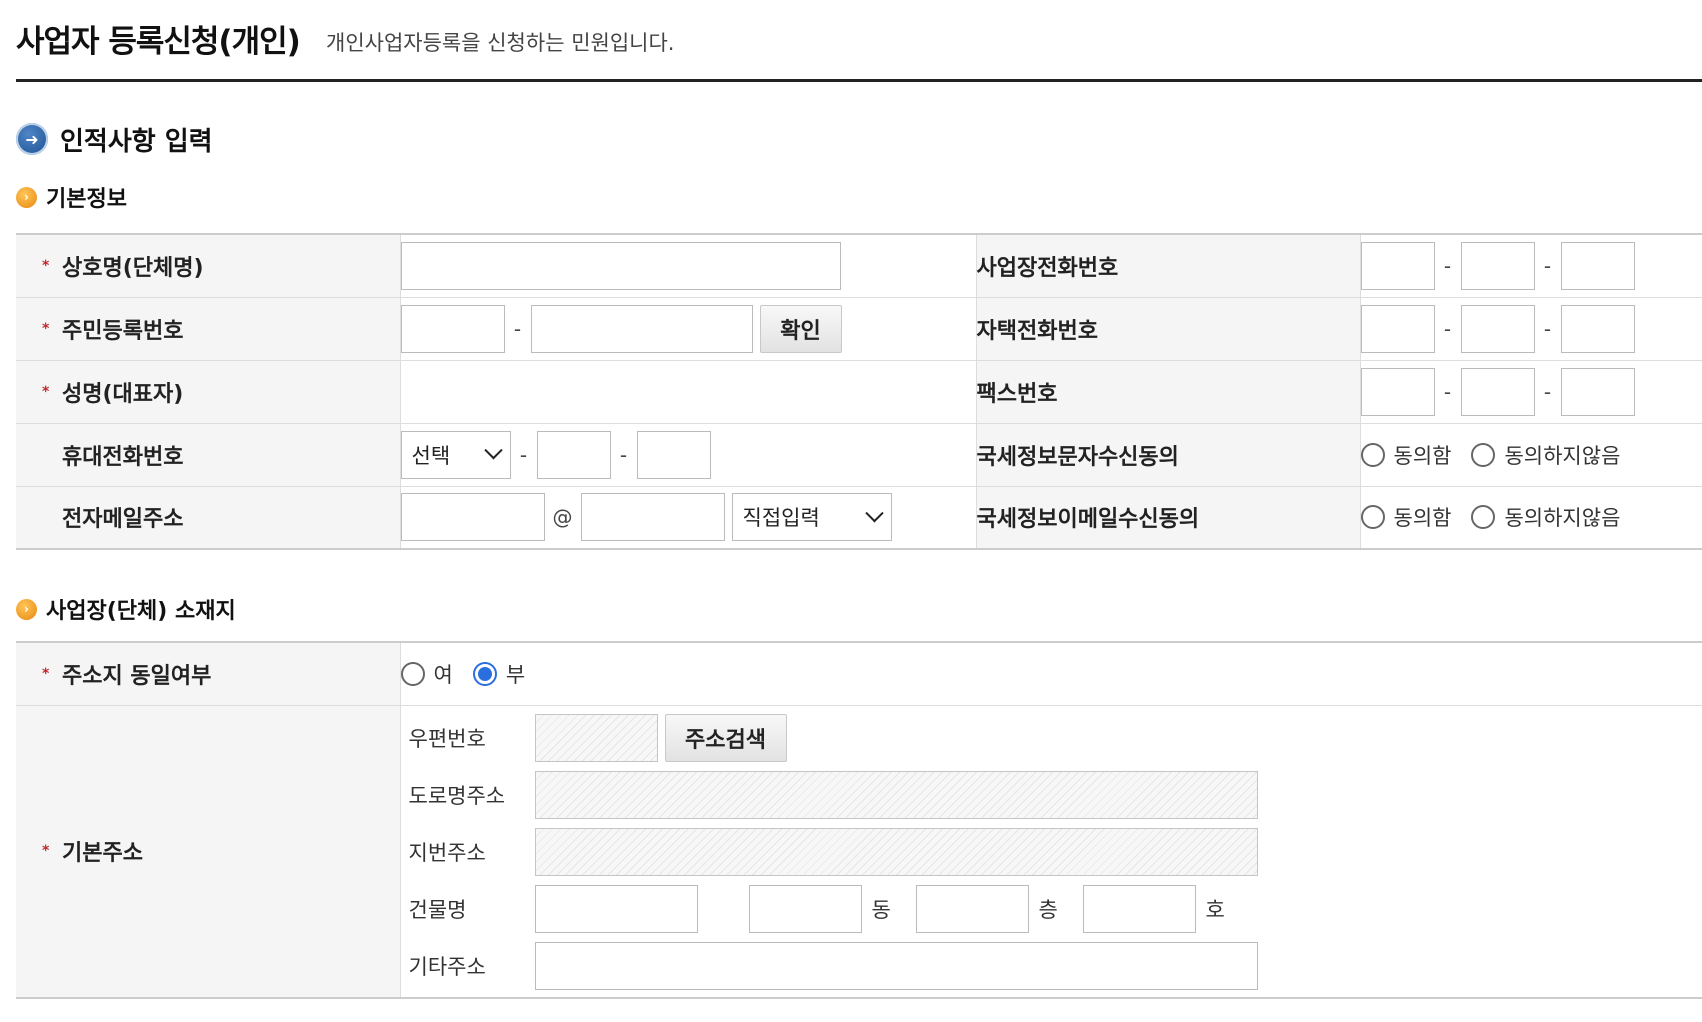  I want to click on building-name-input, so click(616, 909).